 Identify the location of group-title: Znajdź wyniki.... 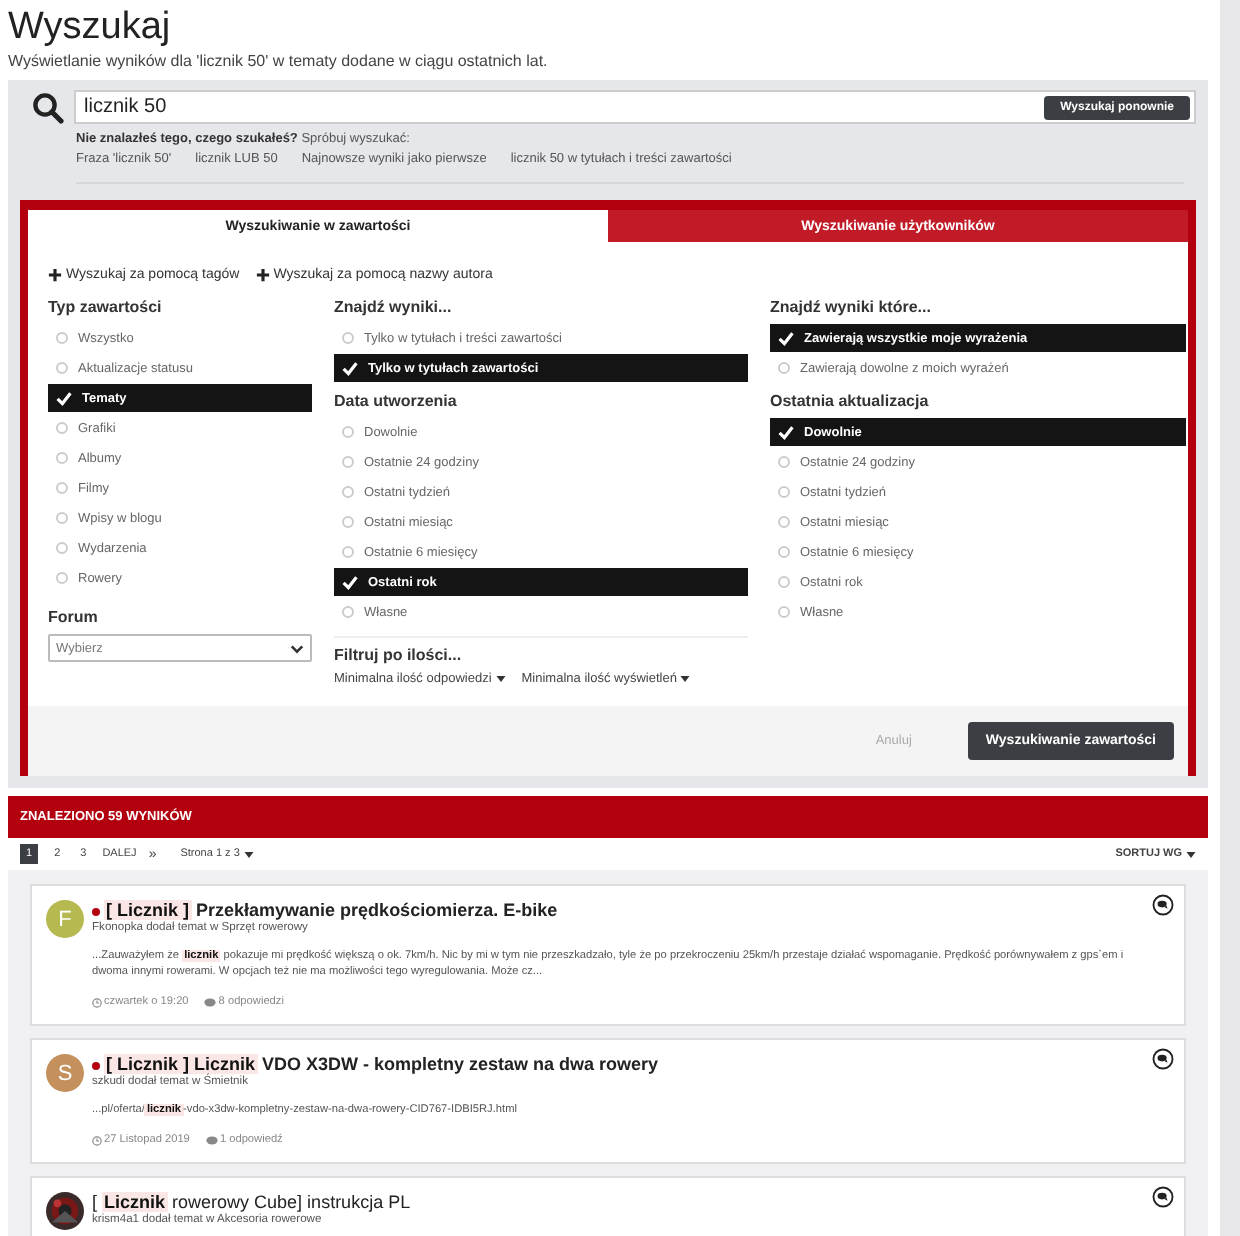
(394, 307).